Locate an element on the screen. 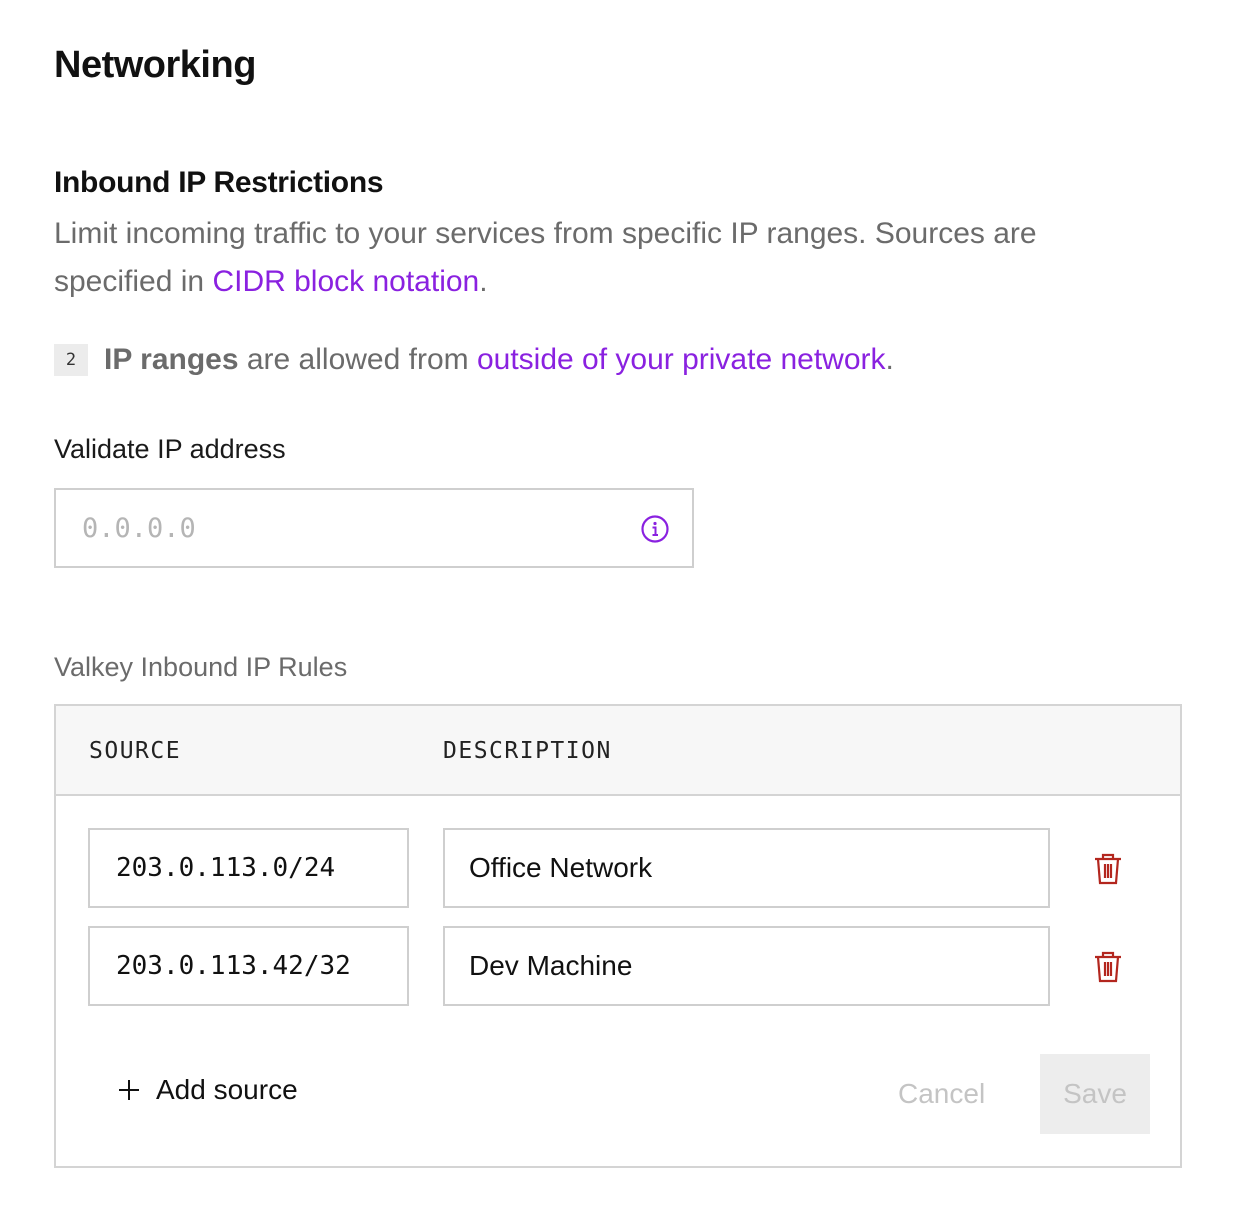 This screenshot has width=1238, height=1220. range-end-text: . is located at coordinates (889, 359).